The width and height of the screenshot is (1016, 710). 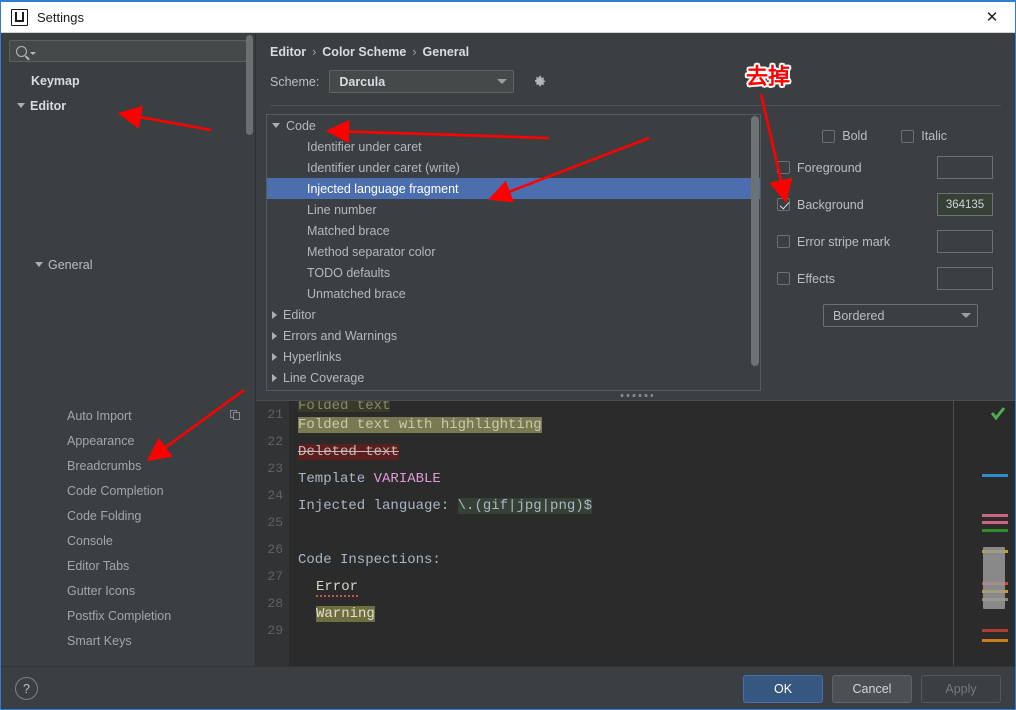 I want to click on effect-type-select: Bordered, so click(x=900, y=315).